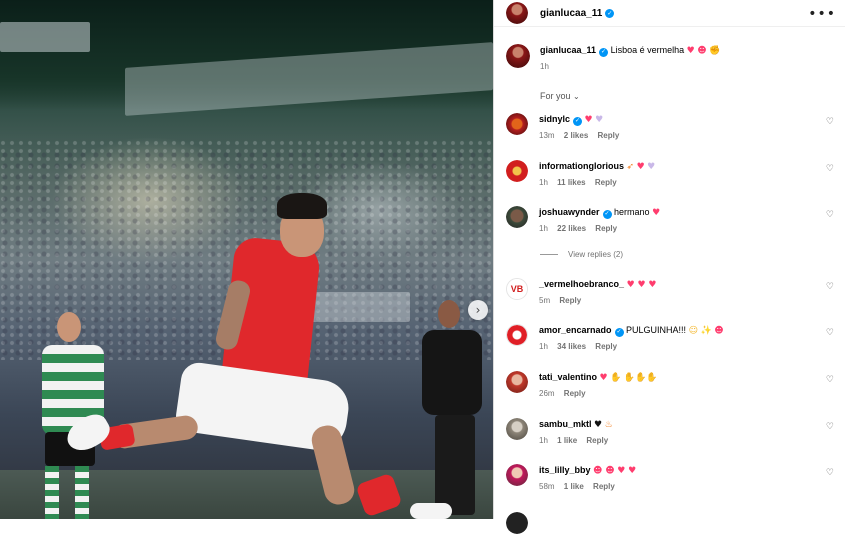 Image resolution: width=845 pixels, height=534 pixels. I want to click on comment-text: PULGUINHA!!!, so click(656, 330).